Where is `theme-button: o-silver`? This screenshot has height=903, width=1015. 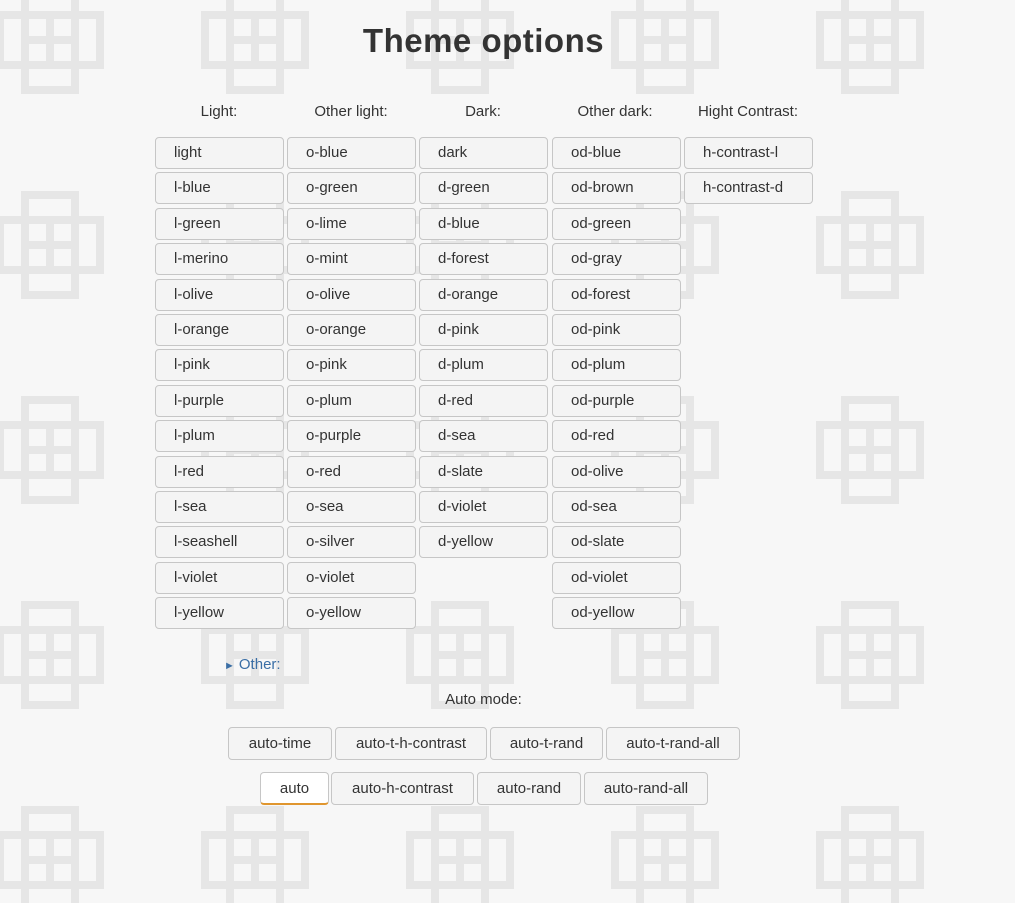
theme-button: o-silver is located at coordinates (351, 542).